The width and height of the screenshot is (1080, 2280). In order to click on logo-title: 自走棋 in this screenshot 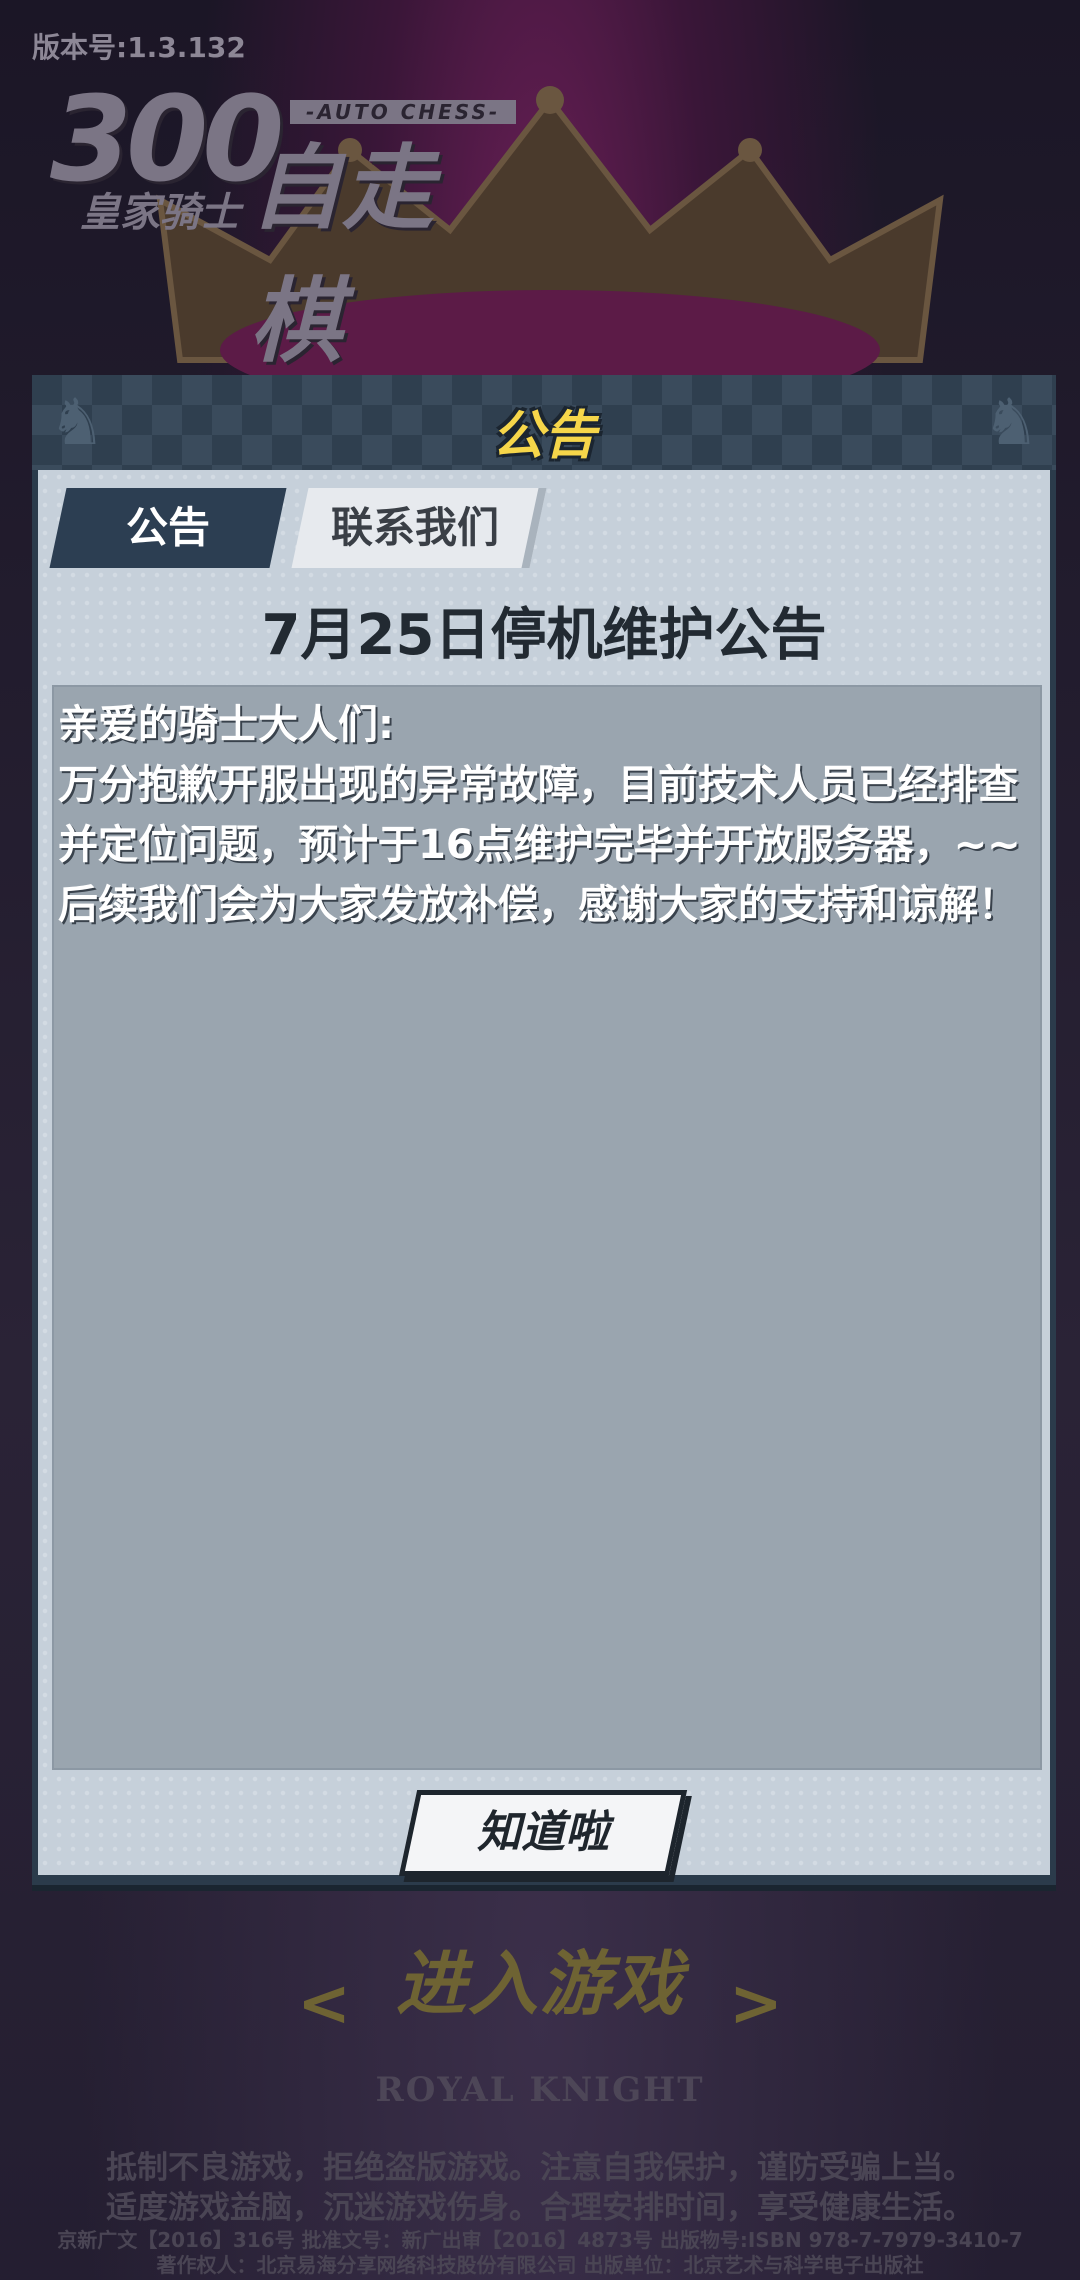, I will do `click(342, 255)`.